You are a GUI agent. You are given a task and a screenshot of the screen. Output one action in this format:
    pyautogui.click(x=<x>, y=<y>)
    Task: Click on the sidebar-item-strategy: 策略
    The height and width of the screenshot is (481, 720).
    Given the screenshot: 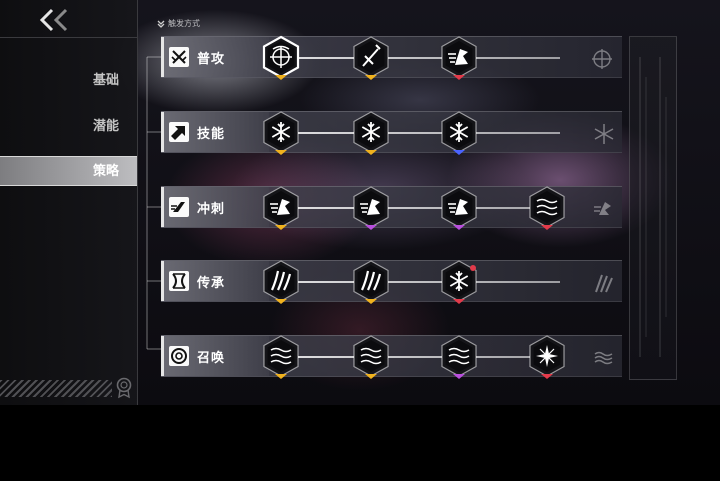 What is the action you would take?
    pyautogui.click(x=68, y=171)
    